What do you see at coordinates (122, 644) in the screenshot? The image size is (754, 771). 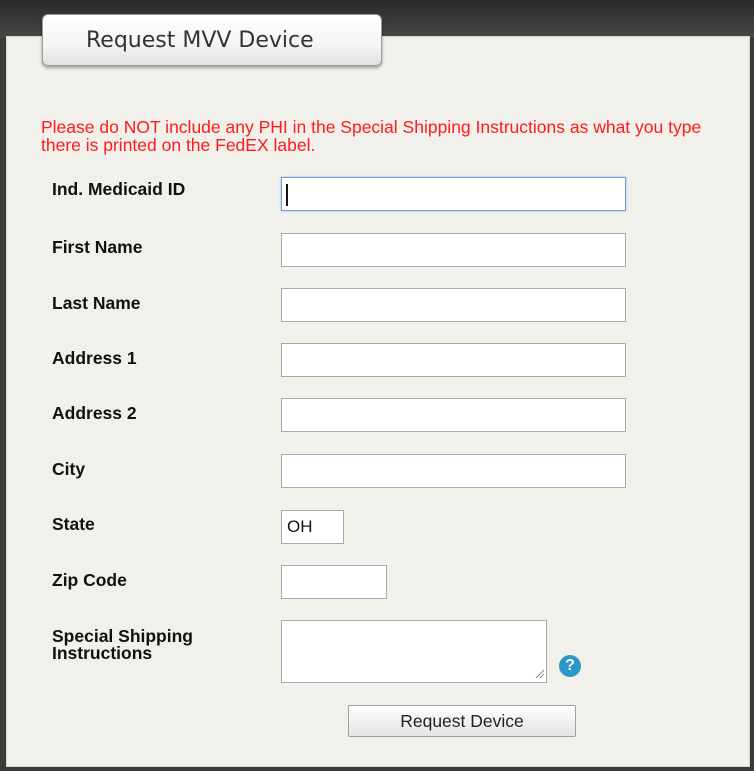 I see `special-shipping-label: Special Shipping Instructions` at bounding box center [122, 644].